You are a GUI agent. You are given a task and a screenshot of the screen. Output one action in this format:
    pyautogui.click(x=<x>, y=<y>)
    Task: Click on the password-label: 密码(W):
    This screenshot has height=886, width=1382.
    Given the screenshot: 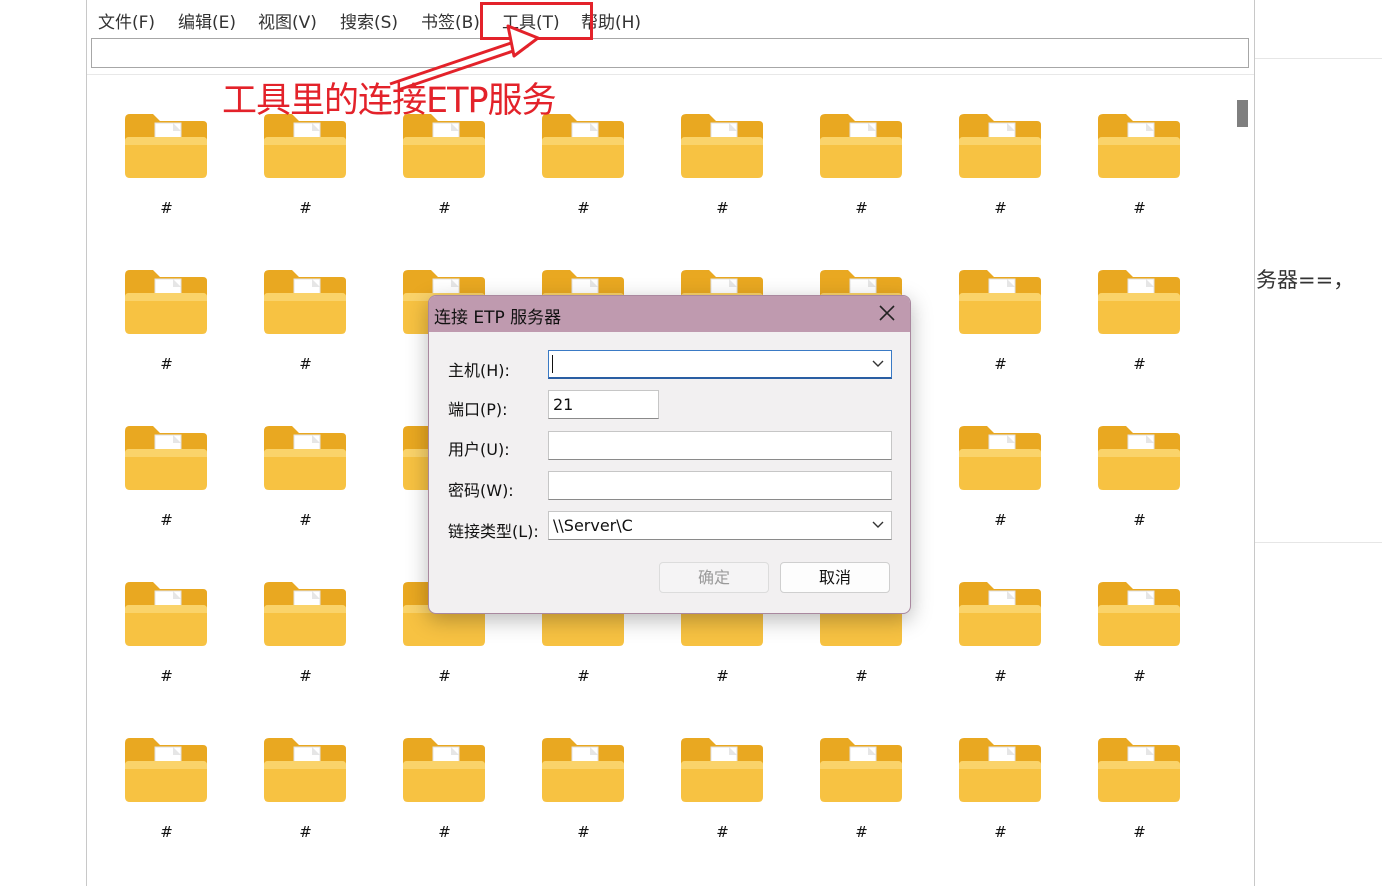 What is the action you would take?
    pyautogui.click(x=481, y=490)
    